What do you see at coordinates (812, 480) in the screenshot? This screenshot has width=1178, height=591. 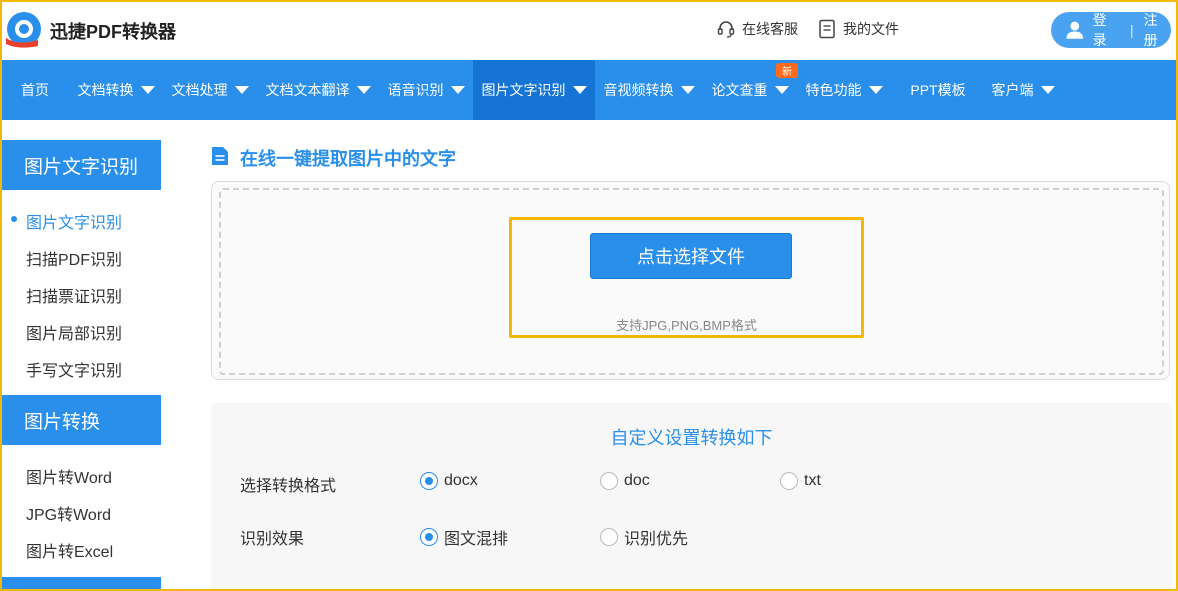 I see `radio-txt-label: txt` at bounding box center [812, 480].